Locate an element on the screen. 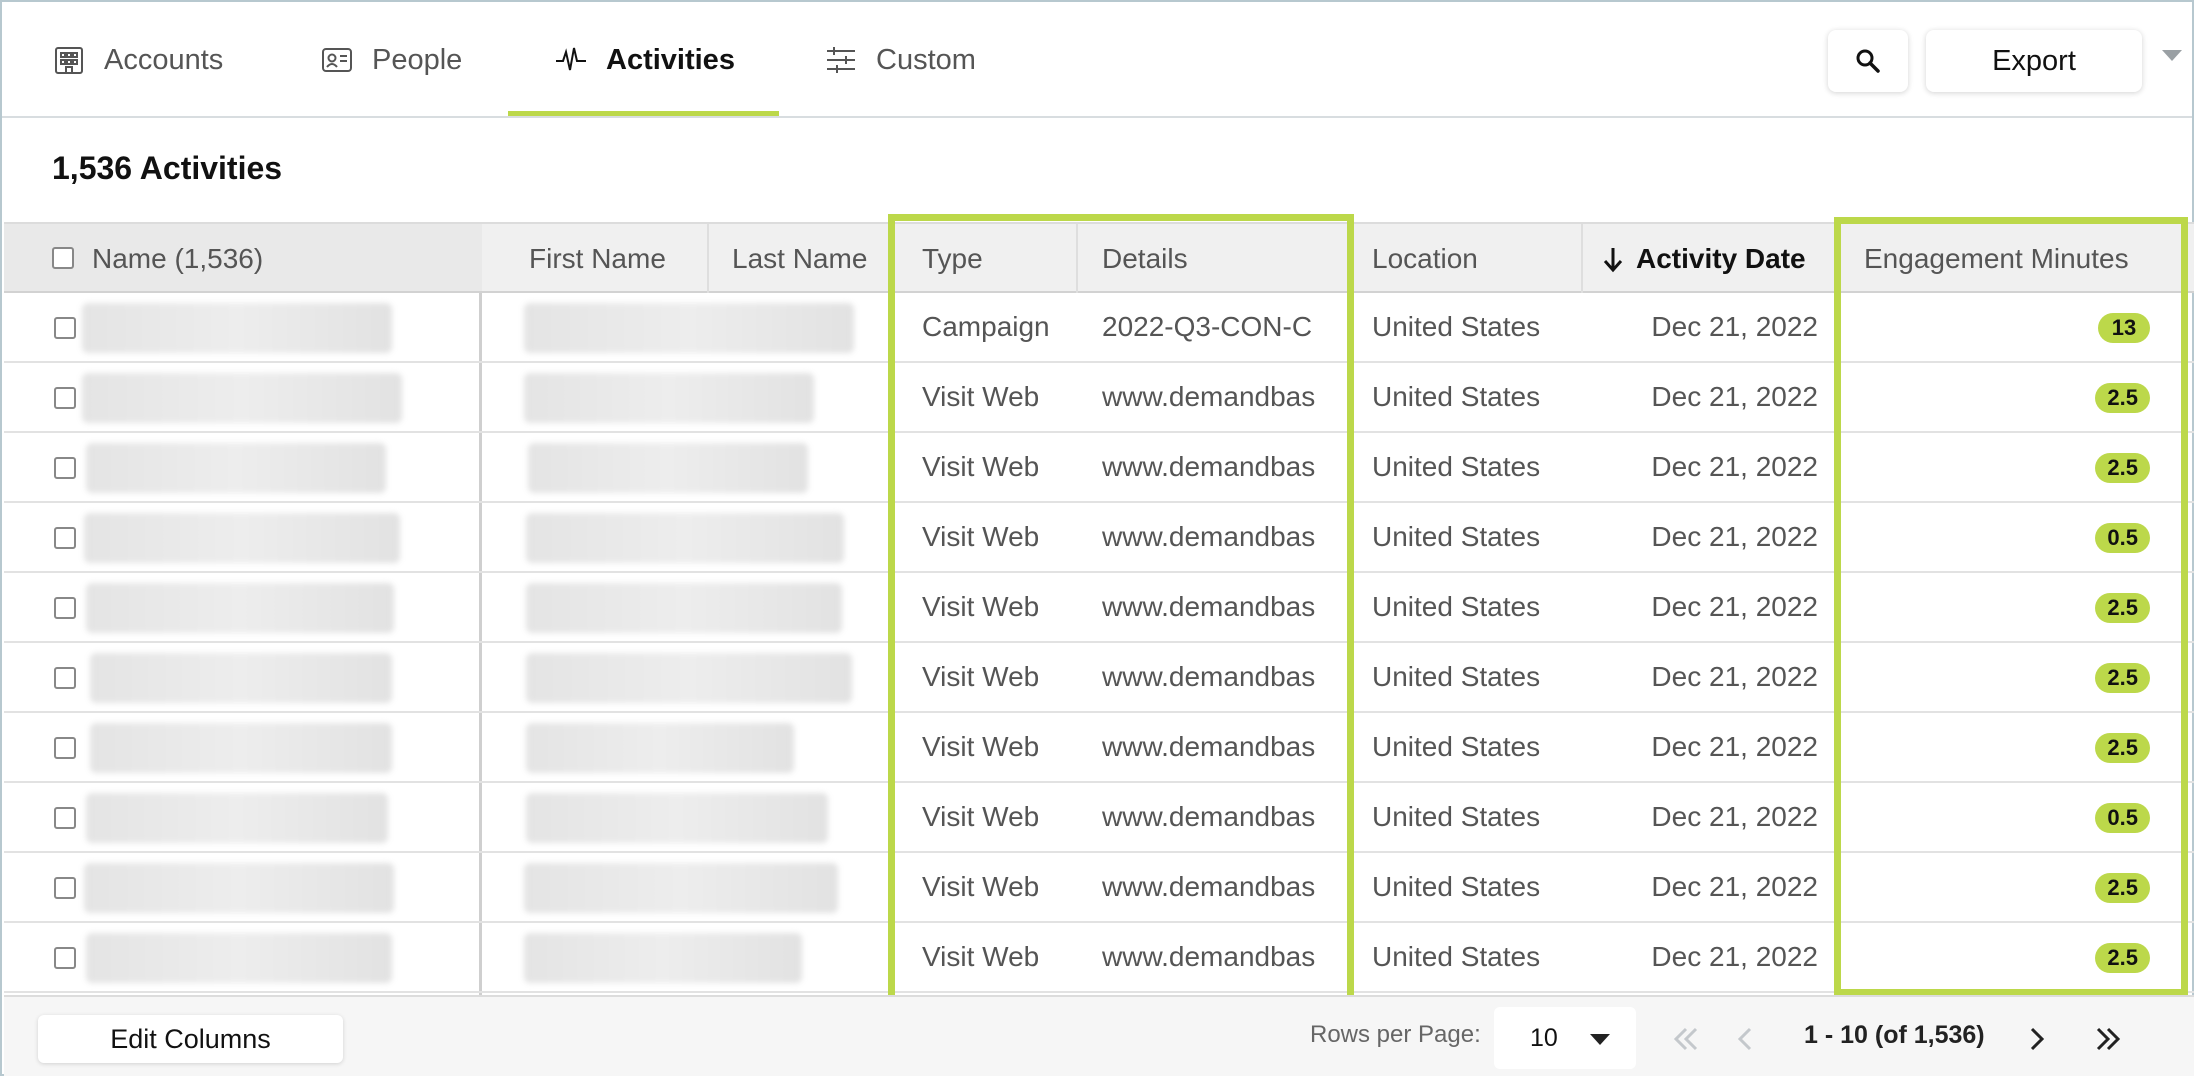  name-column-header: Name (1,536) is located at coordinates (243, 257).